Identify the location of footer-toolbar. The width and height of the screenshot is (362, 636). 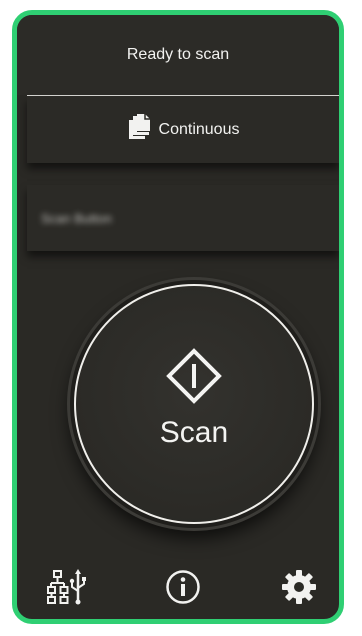
(178, 589).